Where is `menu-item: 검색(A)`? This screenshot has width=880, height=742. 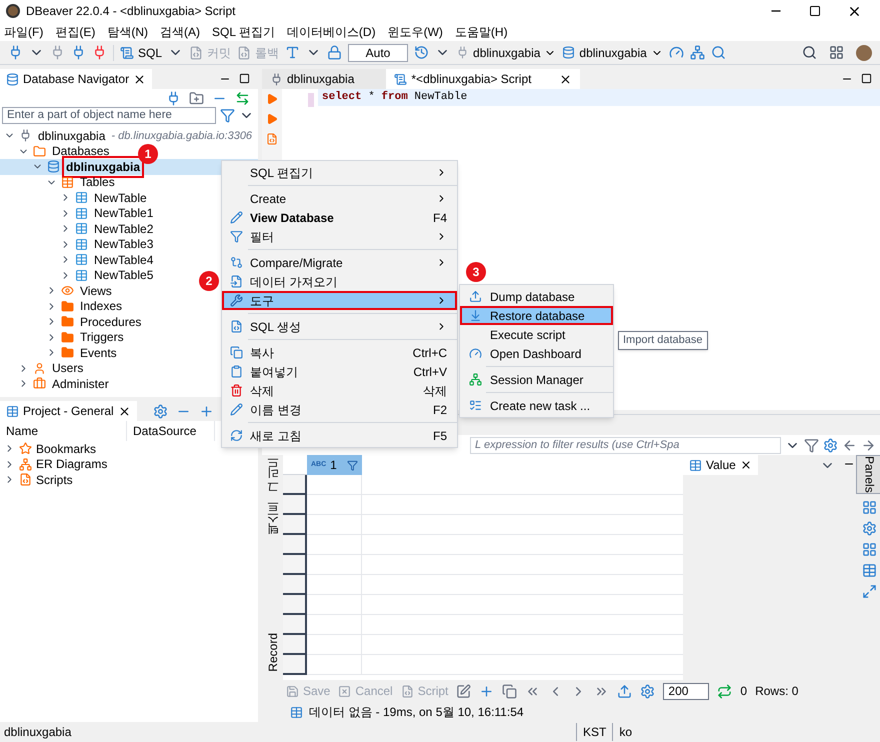 menu-item: 검색(A) is located at coordinates (180, 31).